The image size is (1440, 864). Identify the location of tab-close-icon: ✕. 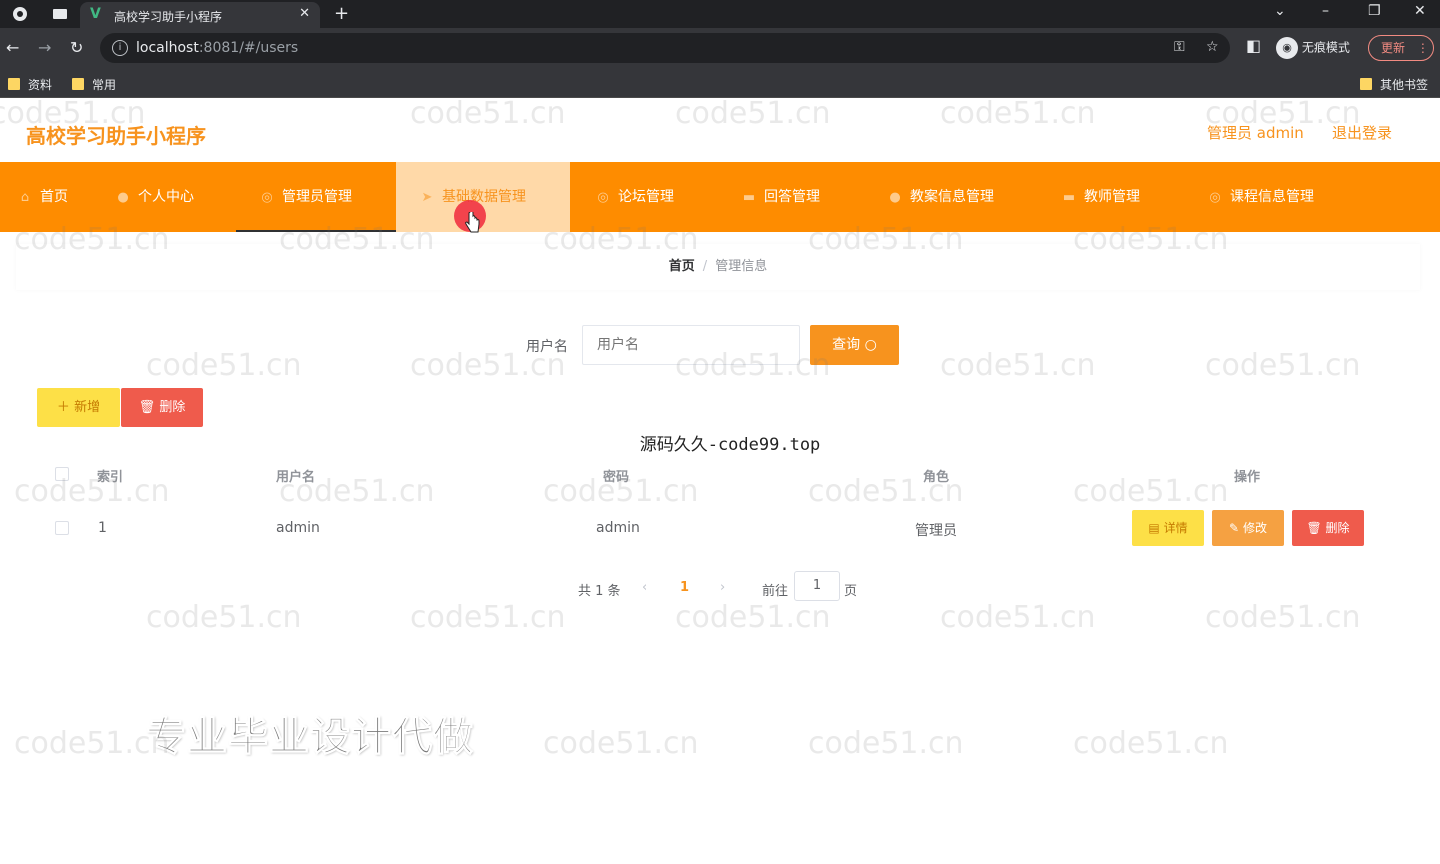
(304, 13).